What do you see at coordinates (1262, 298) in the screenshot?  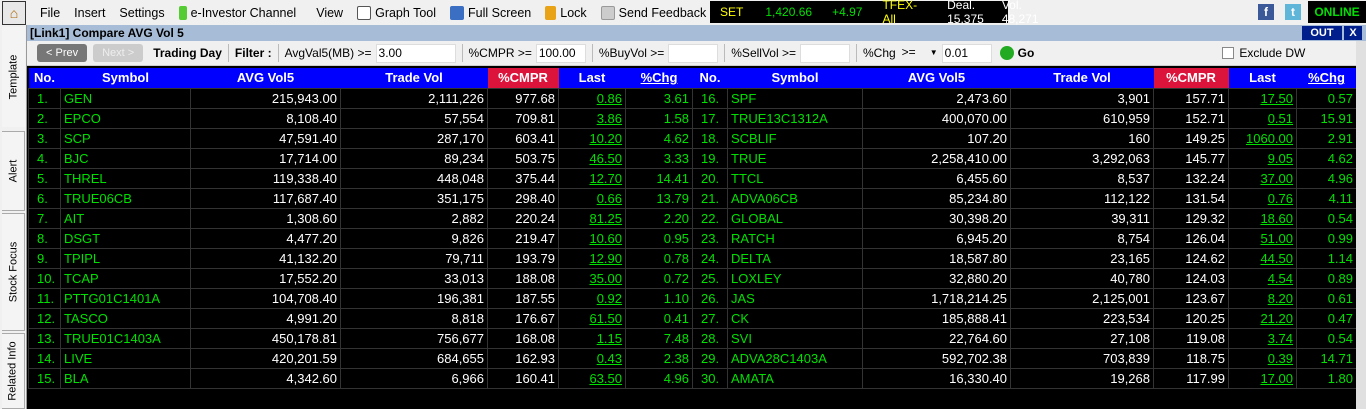 I see `last-price: 8.20` at bounding box center [1262, 298].